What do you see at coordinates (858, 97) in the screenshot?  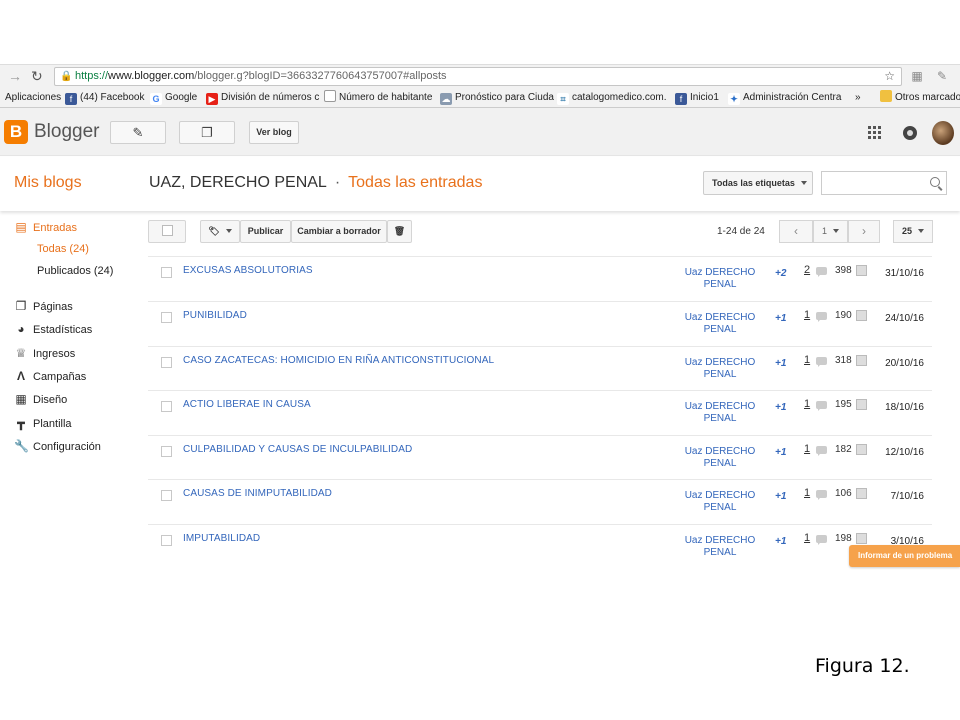 I see `bookmarks-overflow: »` at bounding box center [858, 97].